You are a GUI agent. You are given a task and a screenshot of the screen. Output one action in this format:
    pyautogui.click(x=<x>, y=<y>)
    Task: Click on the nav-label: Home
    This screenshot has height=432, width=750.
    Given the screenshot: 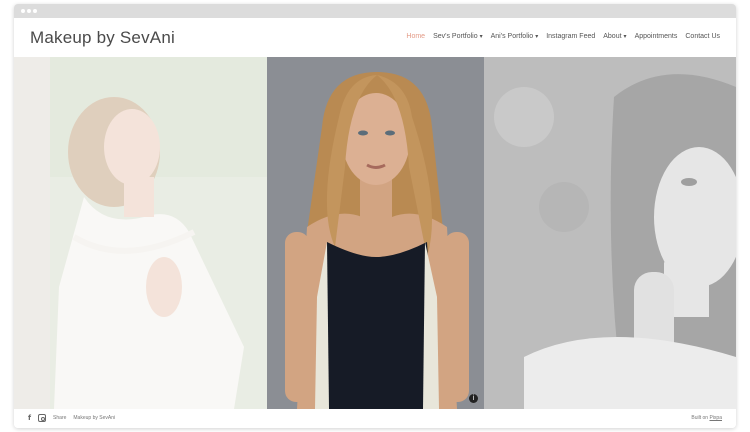 What is the action you would take?
    pyautogui.click(x=416, y=36)
    